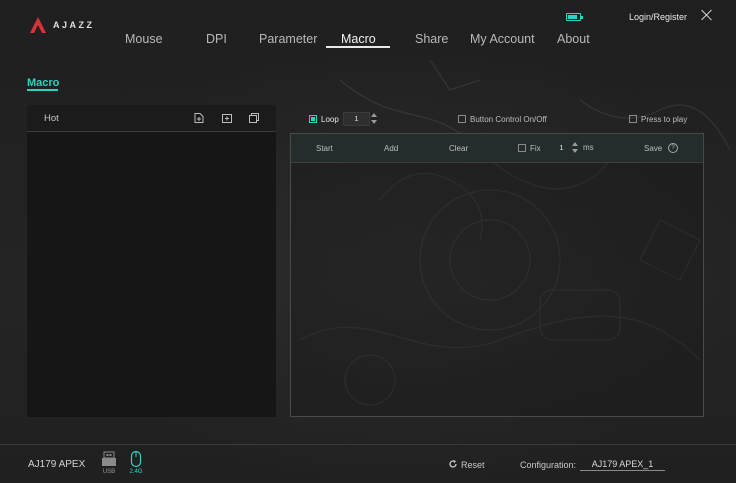  What do you see at coordinates (561, 148) in the screenshot?
I see `fix-delay-input: 1` at bounding box center [561, 148].